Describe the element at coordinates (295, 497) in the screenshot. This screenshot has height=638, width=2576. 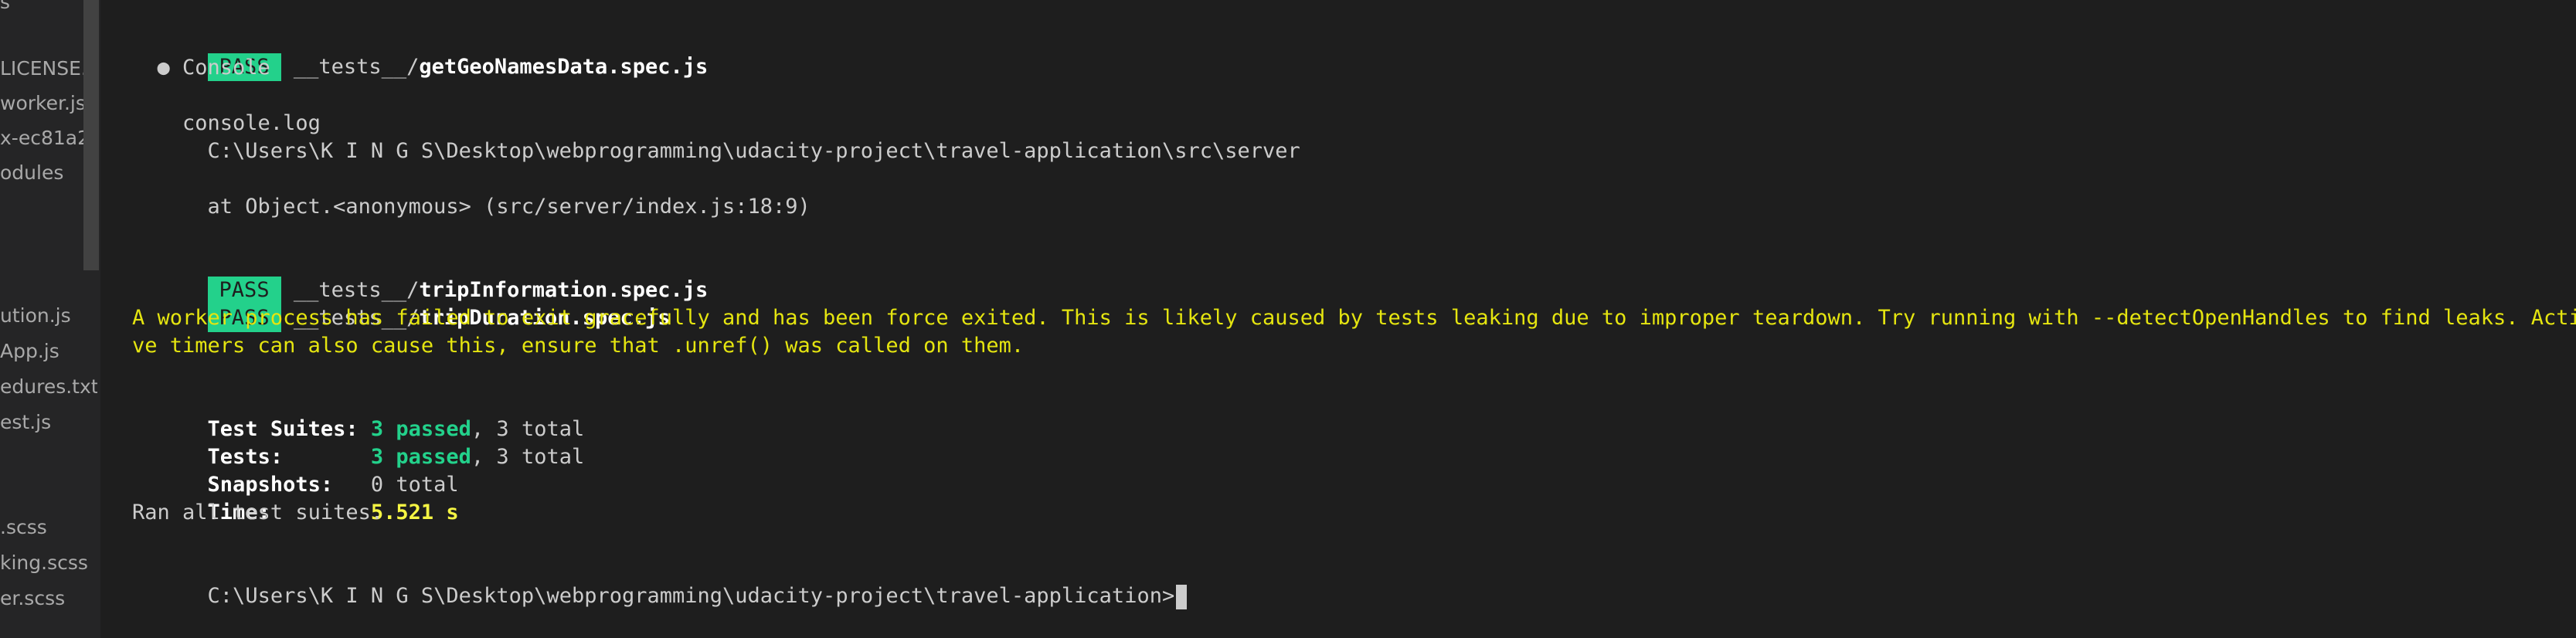
I see `summary-time: Time: 5.521 s` at that location.